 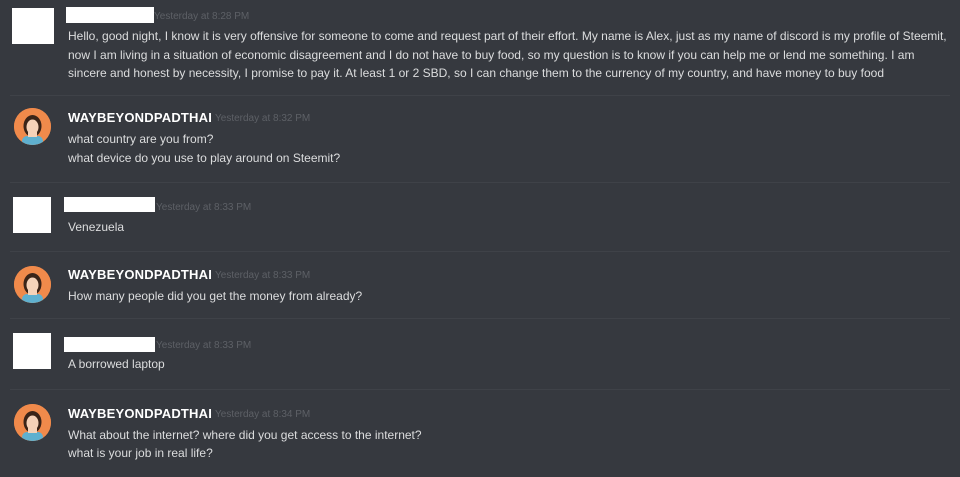 I want to click on message-text: Venezuela, so click(x=96, y=227).